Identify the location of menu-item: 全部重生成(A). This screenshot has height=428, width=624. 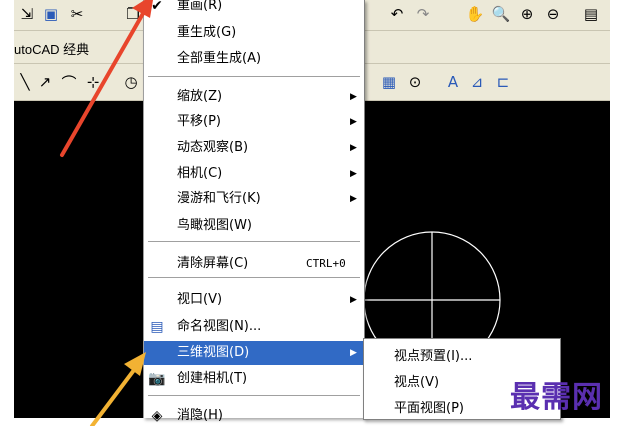
(254, 59).